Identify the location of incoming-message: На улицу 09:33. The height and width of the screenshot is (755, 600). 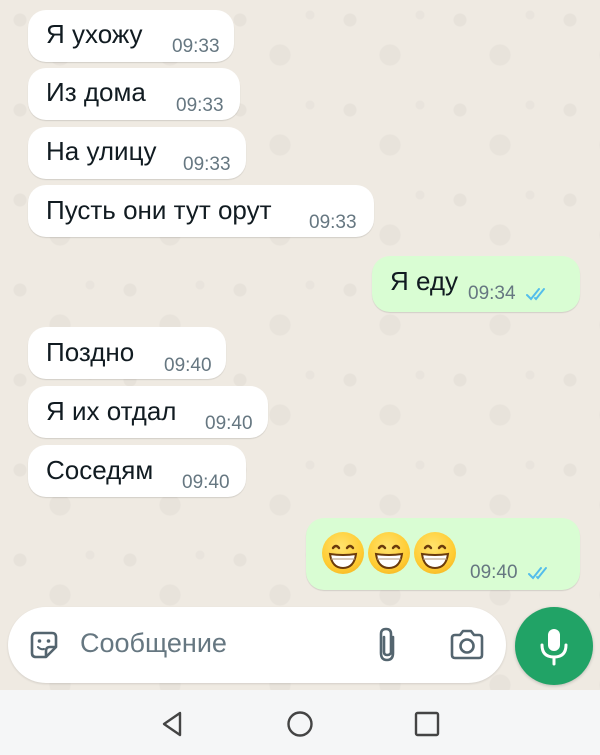
(137, 153).